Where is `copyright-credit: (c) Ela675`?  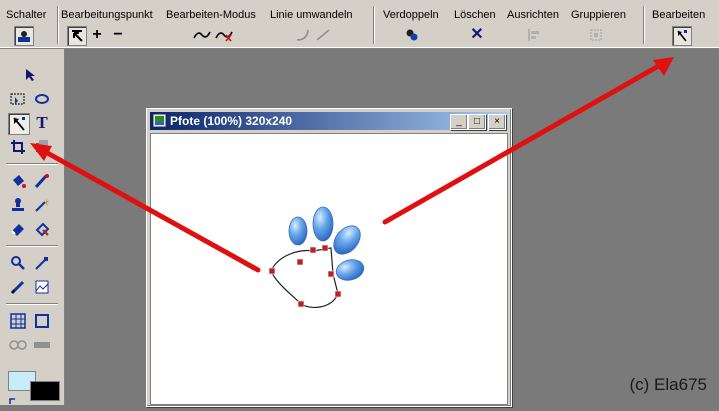 copyright-credit: (c) Ela675 is located at coordinates (668, 384).